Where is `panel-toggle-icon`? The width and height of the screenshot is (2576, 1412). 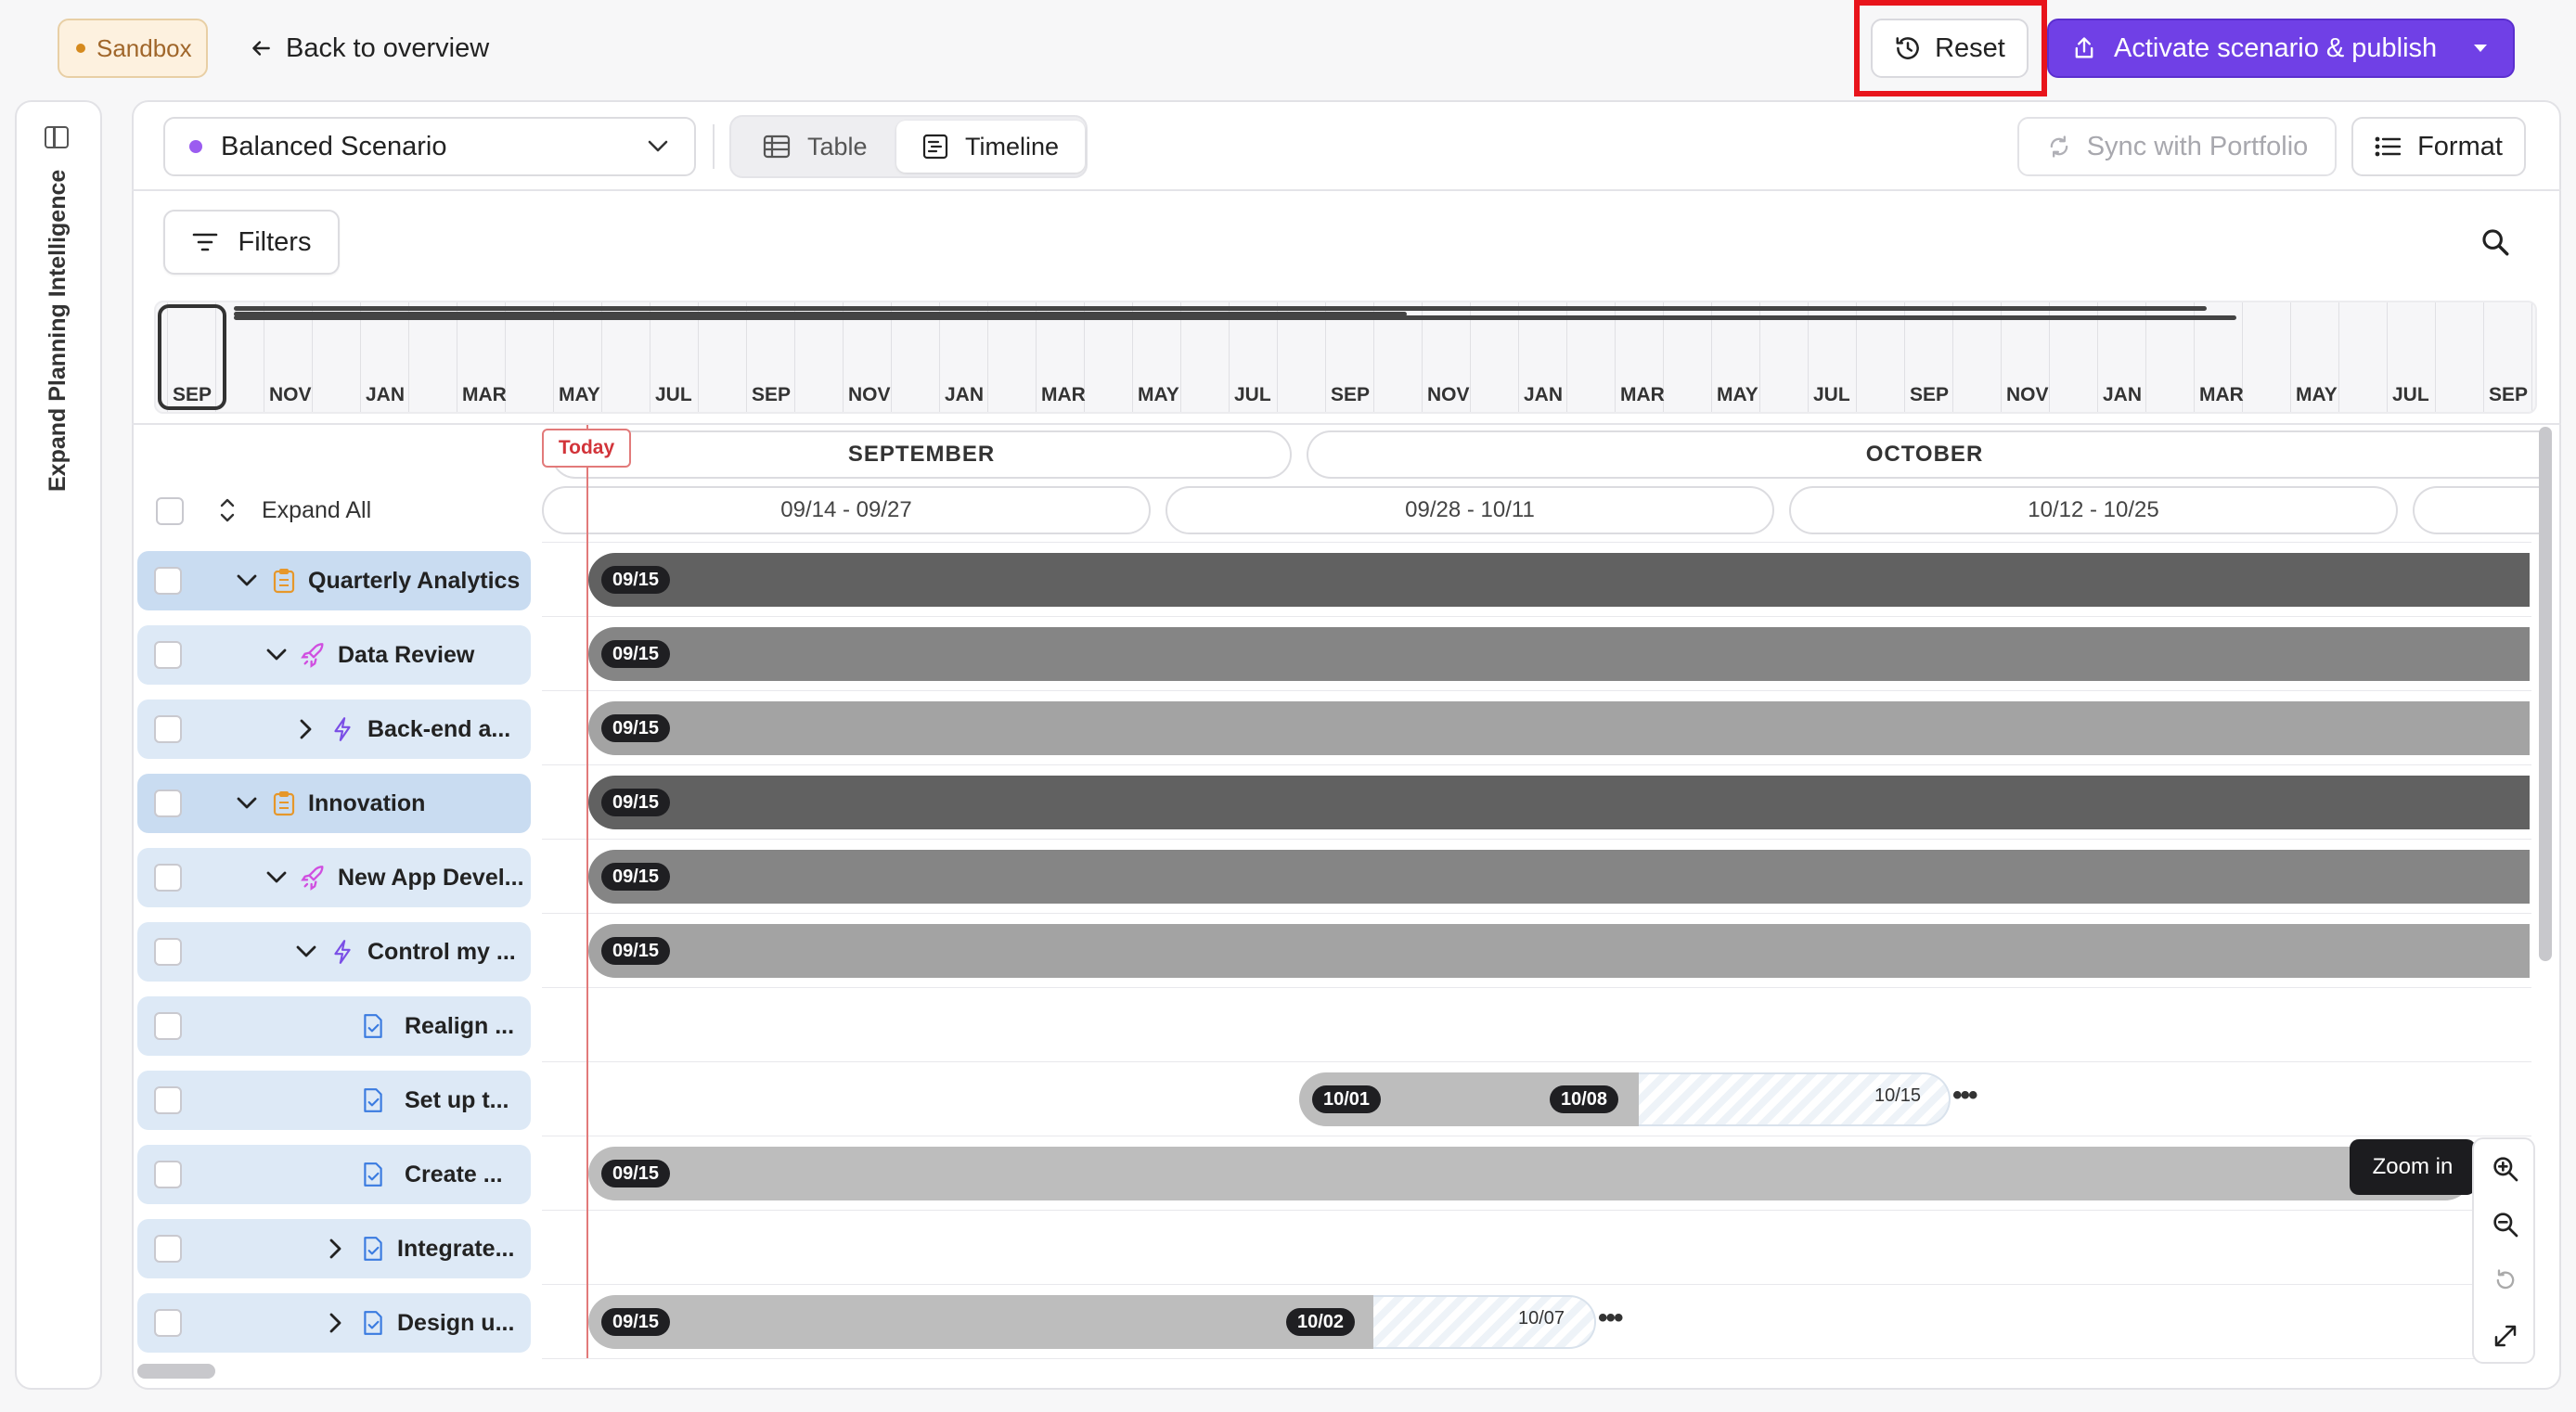
panel-toggle-icon is located at coordinates (57, 137).